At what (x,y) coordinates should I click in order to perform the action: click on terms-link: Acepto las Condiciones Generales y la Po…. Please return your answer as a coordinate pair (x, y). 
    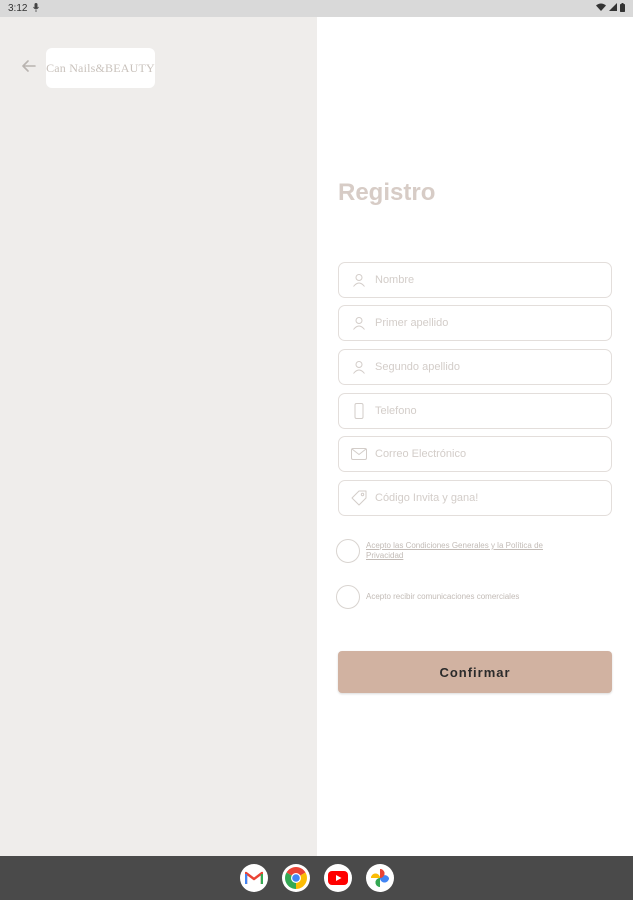
    Looking at the image, I should click on (471, 551).